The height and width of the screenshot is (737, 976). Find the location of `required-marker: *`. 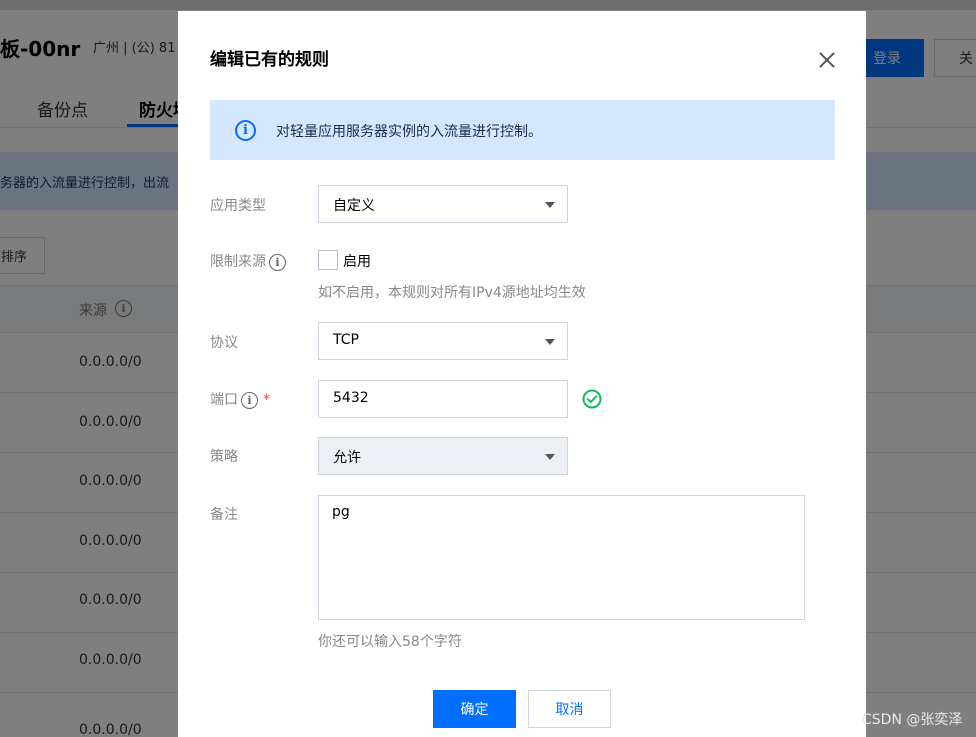

required-marker: * is located at coordinates (266, 400).